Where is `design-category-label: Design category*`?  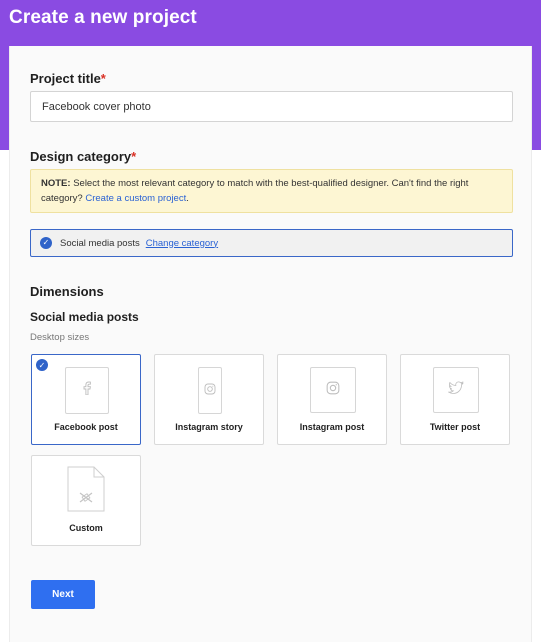 design-category-label: Design category* is located at coordinates (83, 156).